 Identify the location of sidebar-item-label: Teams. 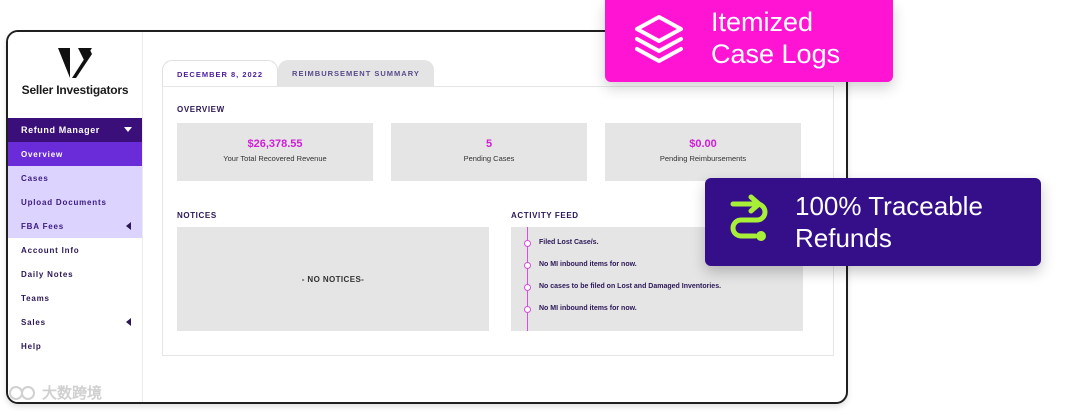
(35, 298).